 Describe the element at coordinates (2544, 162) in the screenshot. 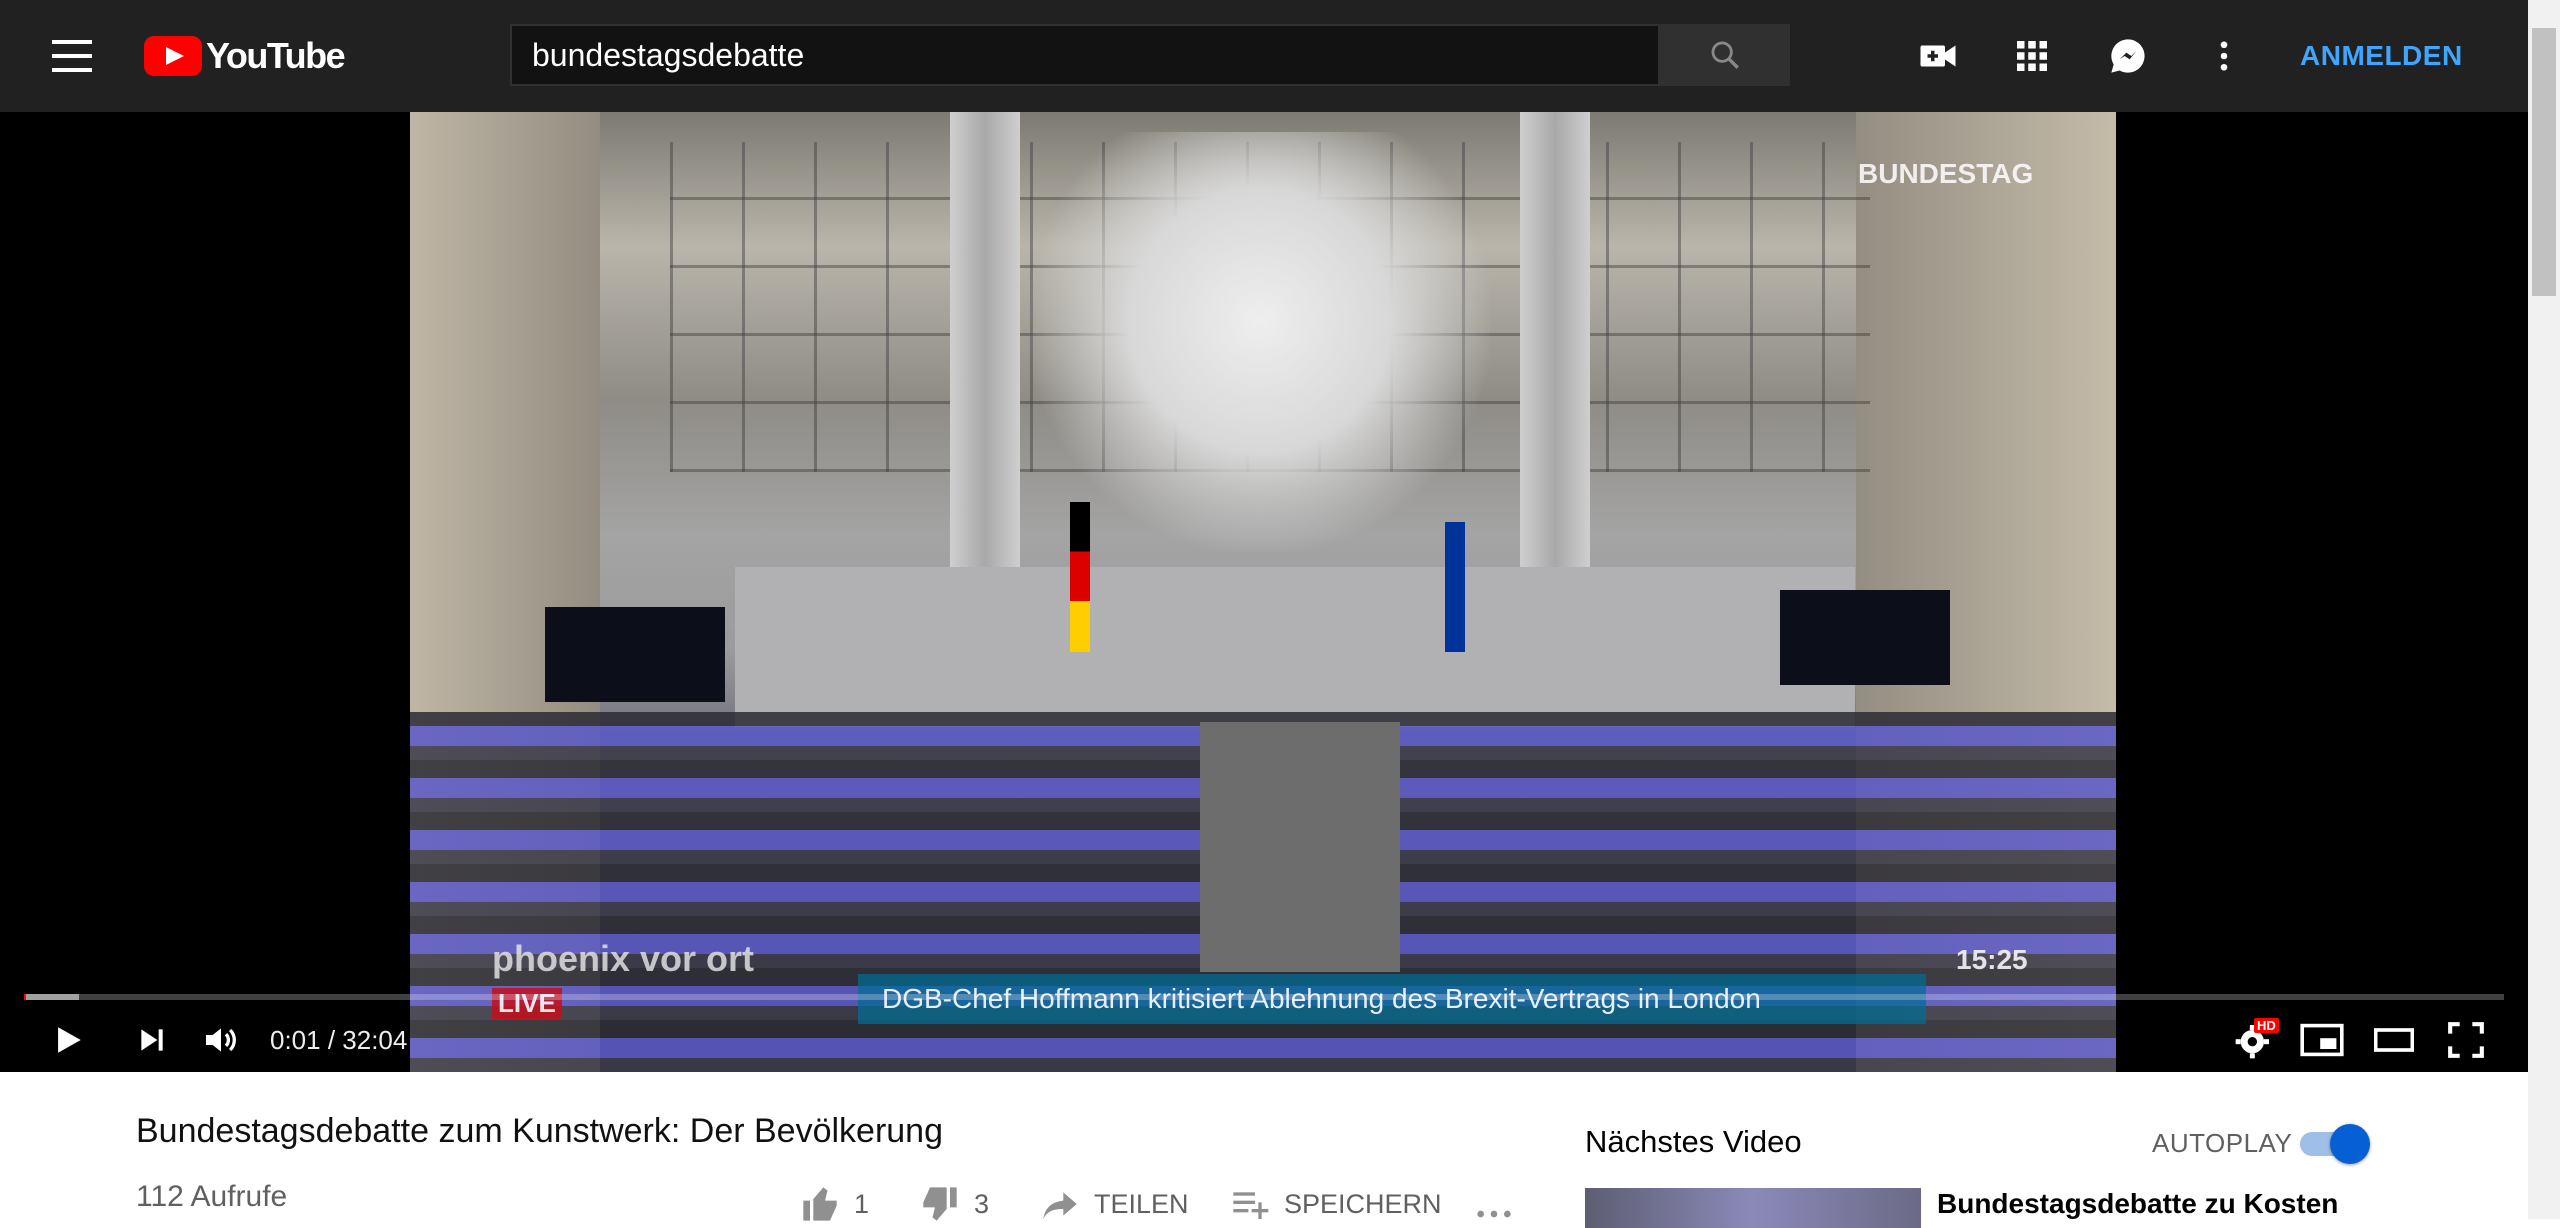

I see `scrollbar-thumb` at that location.